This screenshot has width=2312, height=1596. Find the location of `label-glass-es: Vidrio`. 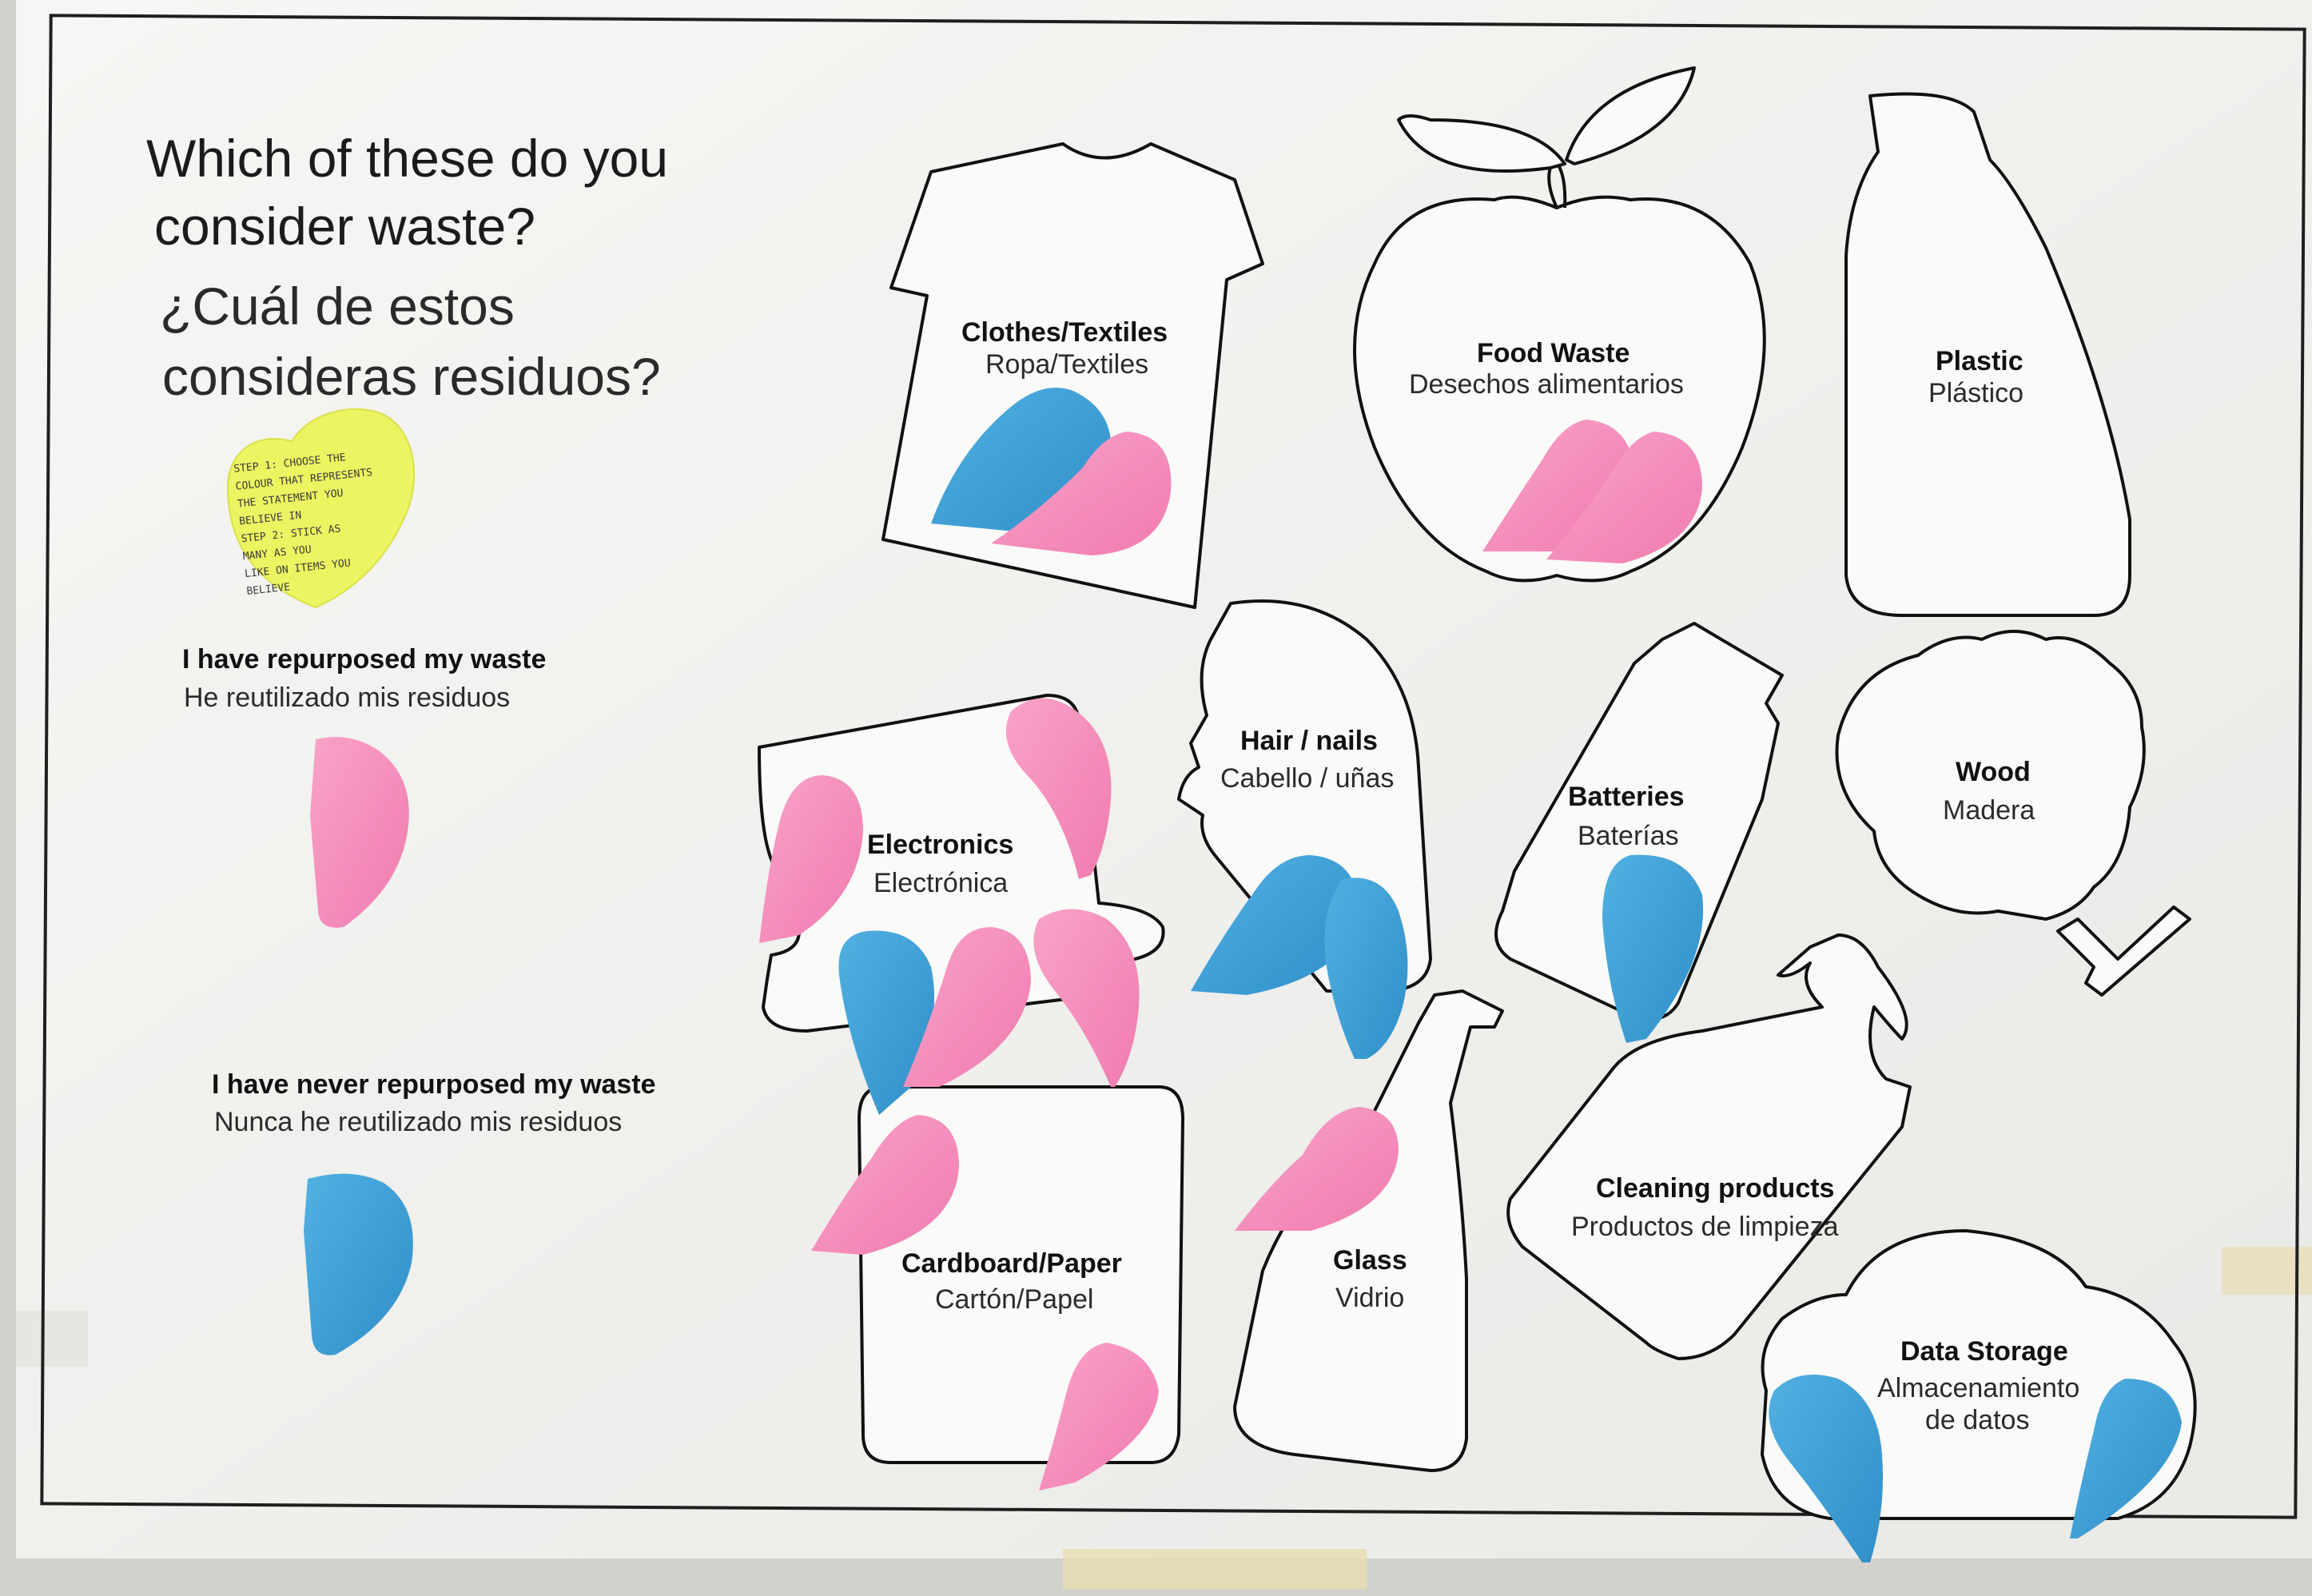

label-glass-es: Vidrio is located at coordinates (1370, 1298).